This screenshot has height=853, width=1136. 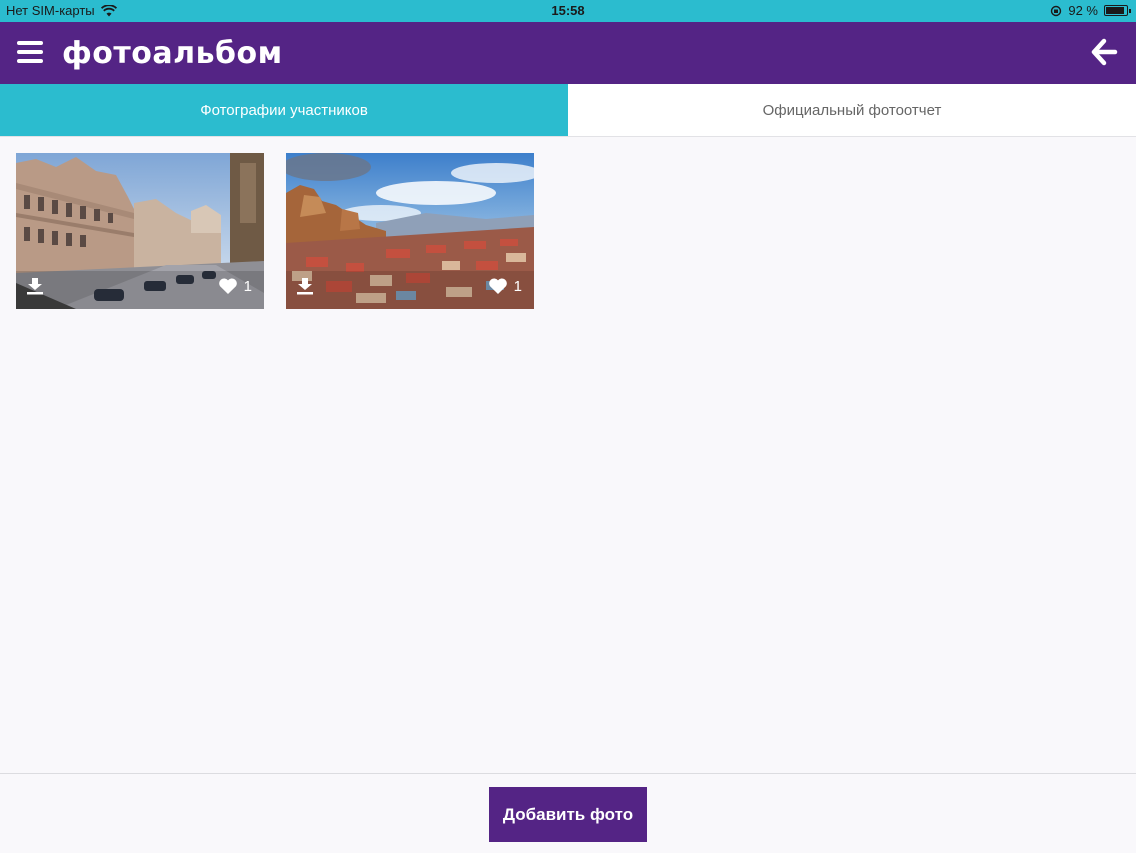 What do you see at coordinates (568, 53) in the screenshot?
I see `app-header: фотоальбом` at bounding box center [568, 53].